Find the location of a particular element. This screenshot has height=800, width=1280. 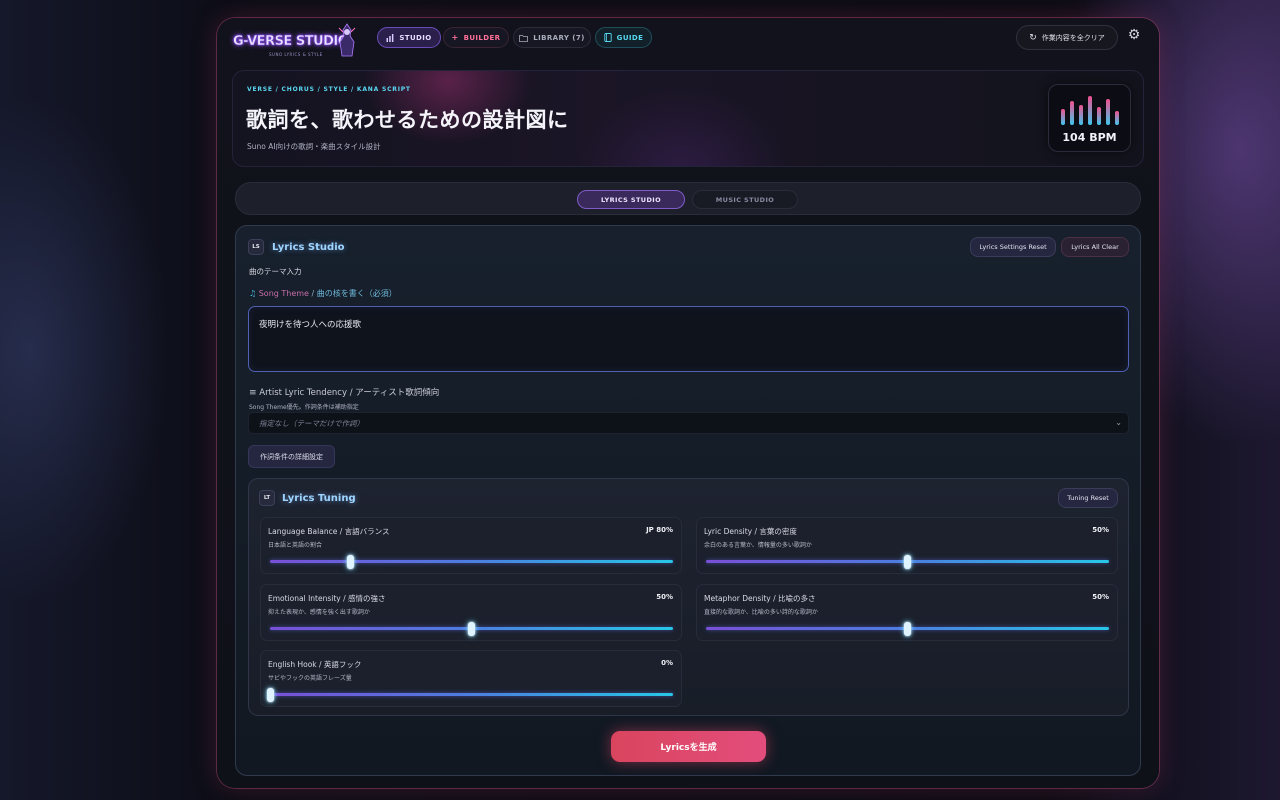

artist-tendency-label-text: Artist Lyric Tendency / アーティスト歌詞傾向 is located at coordinates (349, 393).